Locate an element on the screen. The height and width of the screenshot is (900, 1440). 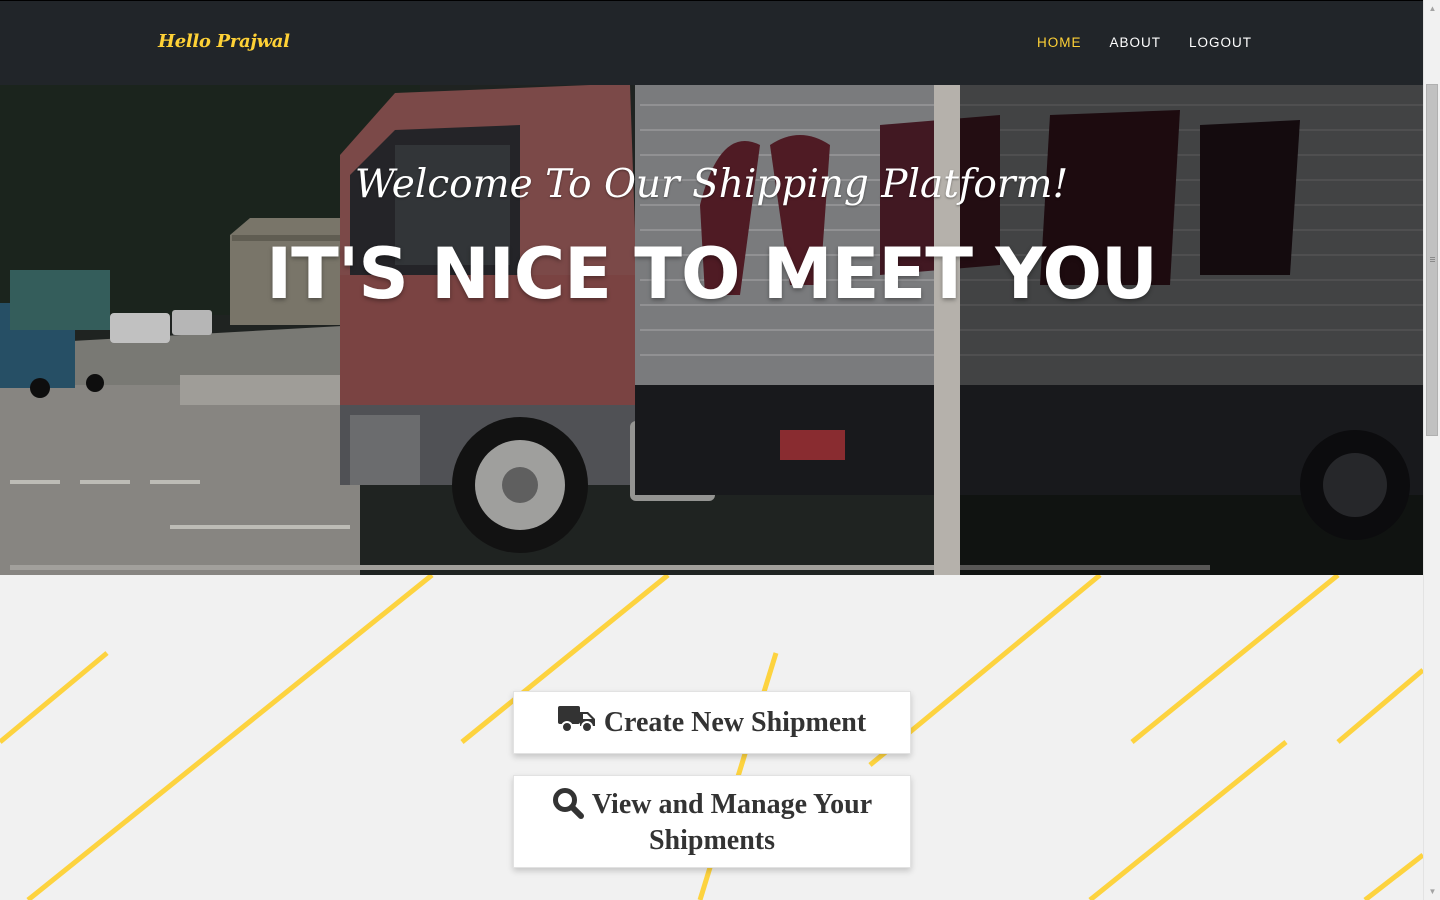
create-shipment-button: Create New Shipment is located at coordinates (712, 722).